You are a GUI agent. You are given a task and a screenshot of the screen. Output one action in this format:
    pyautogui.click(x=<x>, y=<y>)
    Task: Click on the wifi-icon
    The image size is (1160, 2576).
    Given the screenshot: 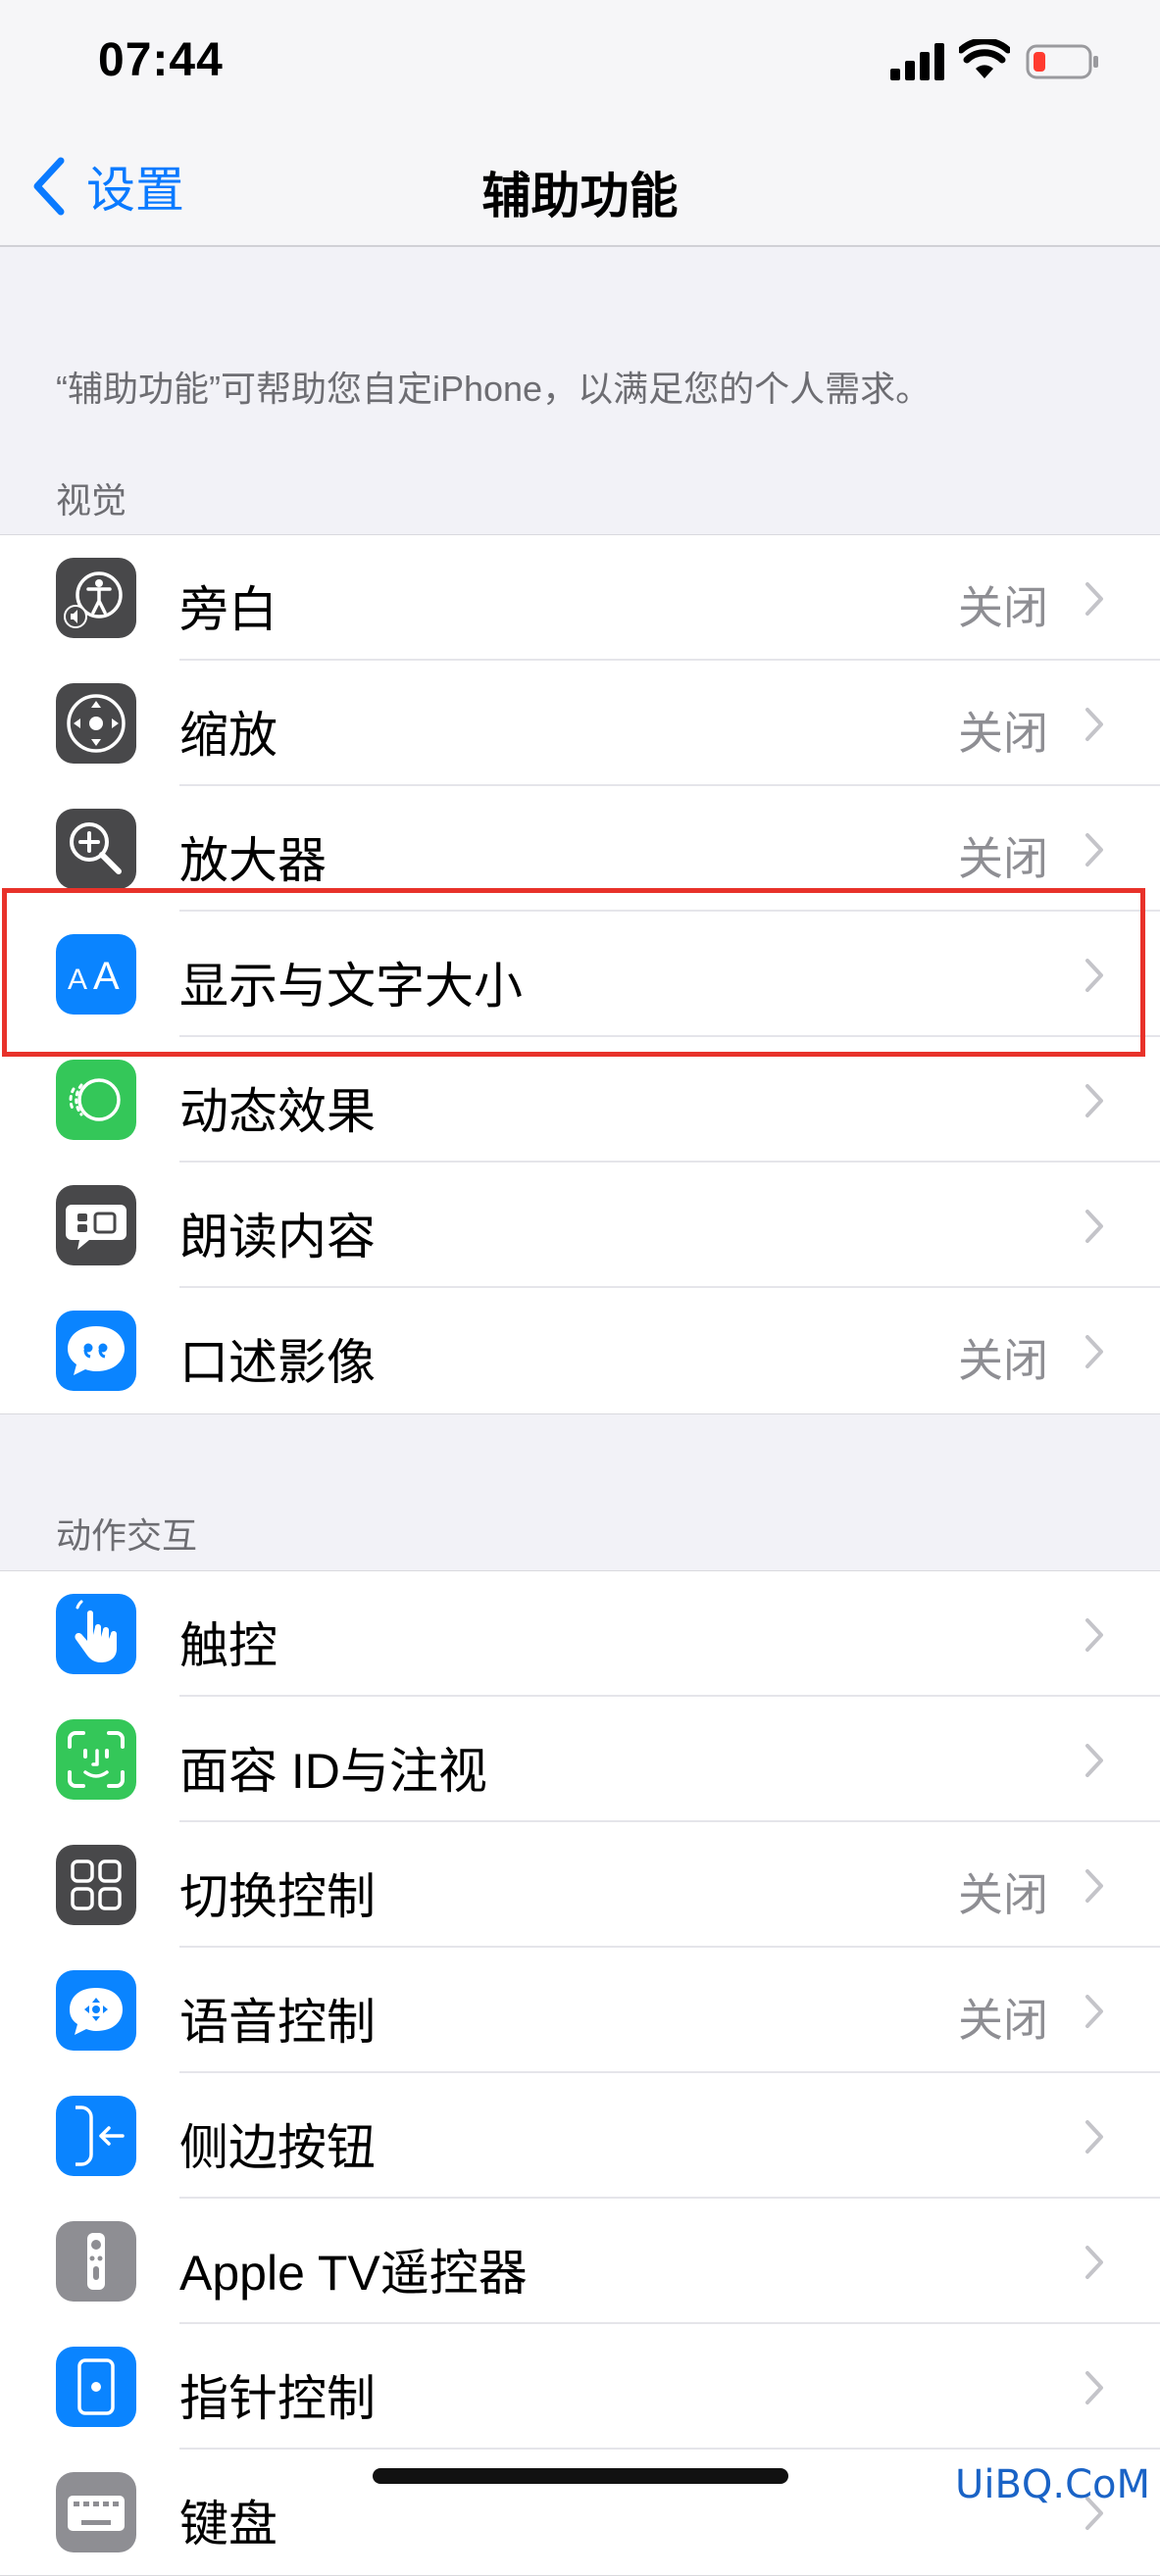 What is the action you would take?
    pyautogui.click(x=985, y=58)
    